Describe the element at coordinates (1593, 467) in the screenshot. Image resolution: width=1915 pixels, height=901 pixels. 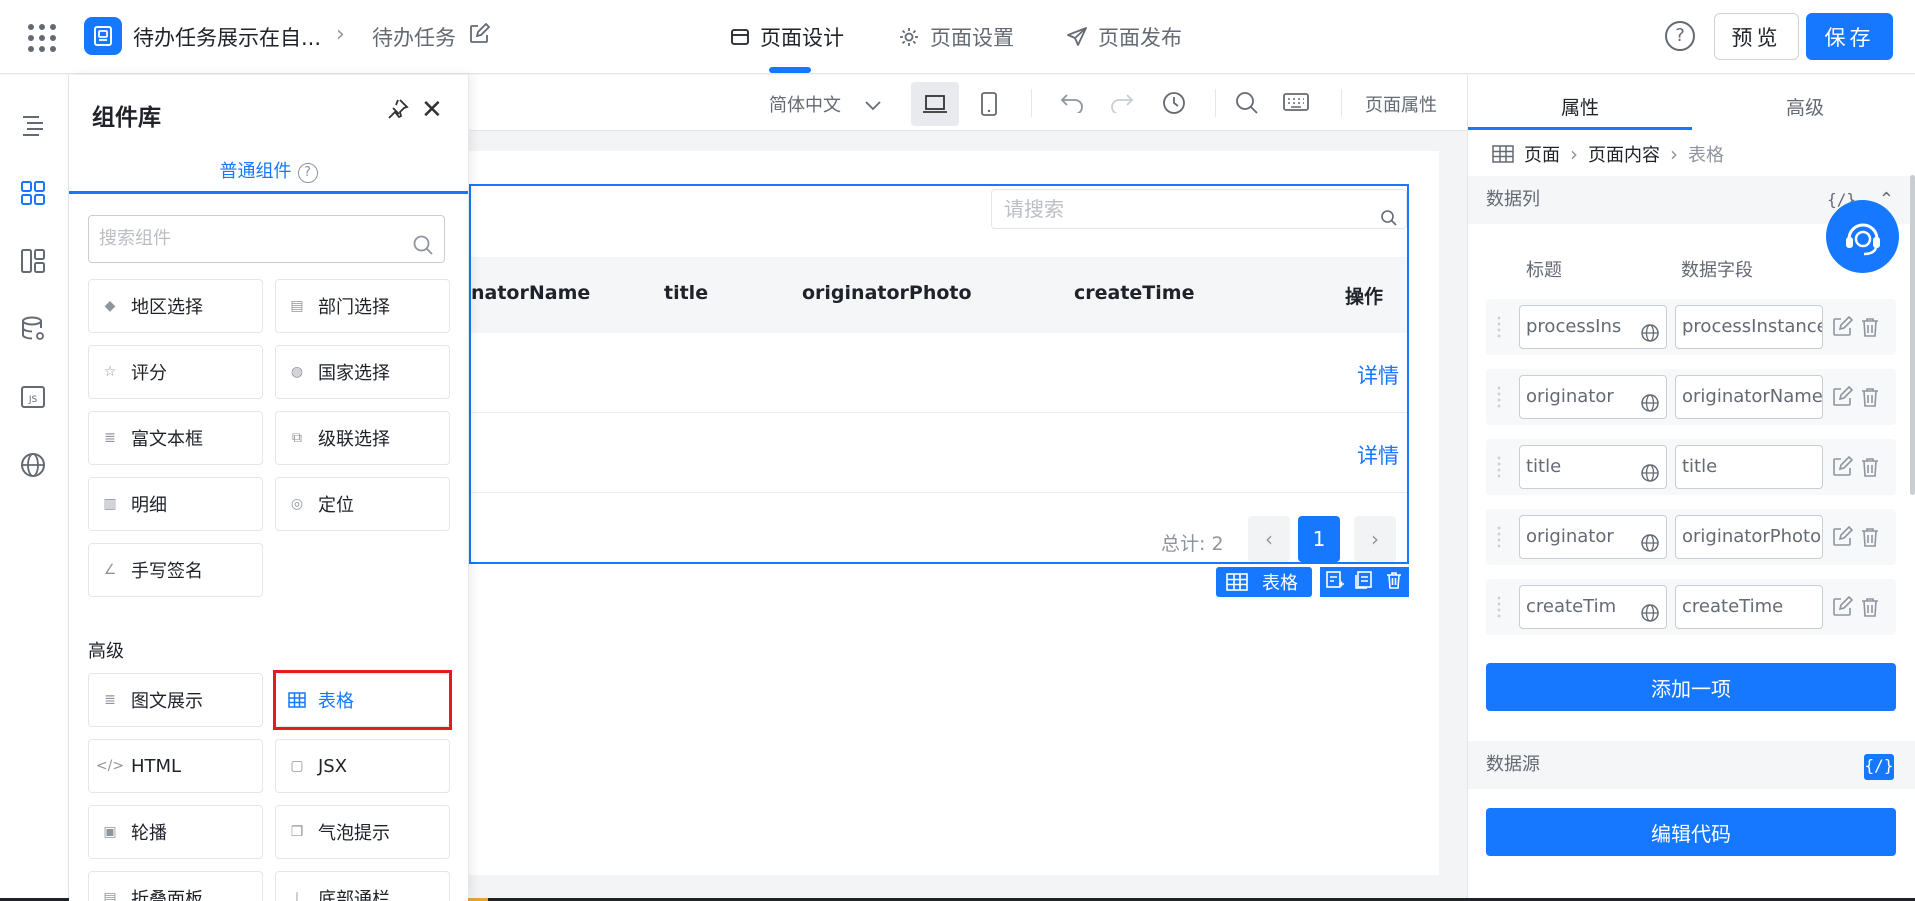
I see `column-title-input: title` at that location.